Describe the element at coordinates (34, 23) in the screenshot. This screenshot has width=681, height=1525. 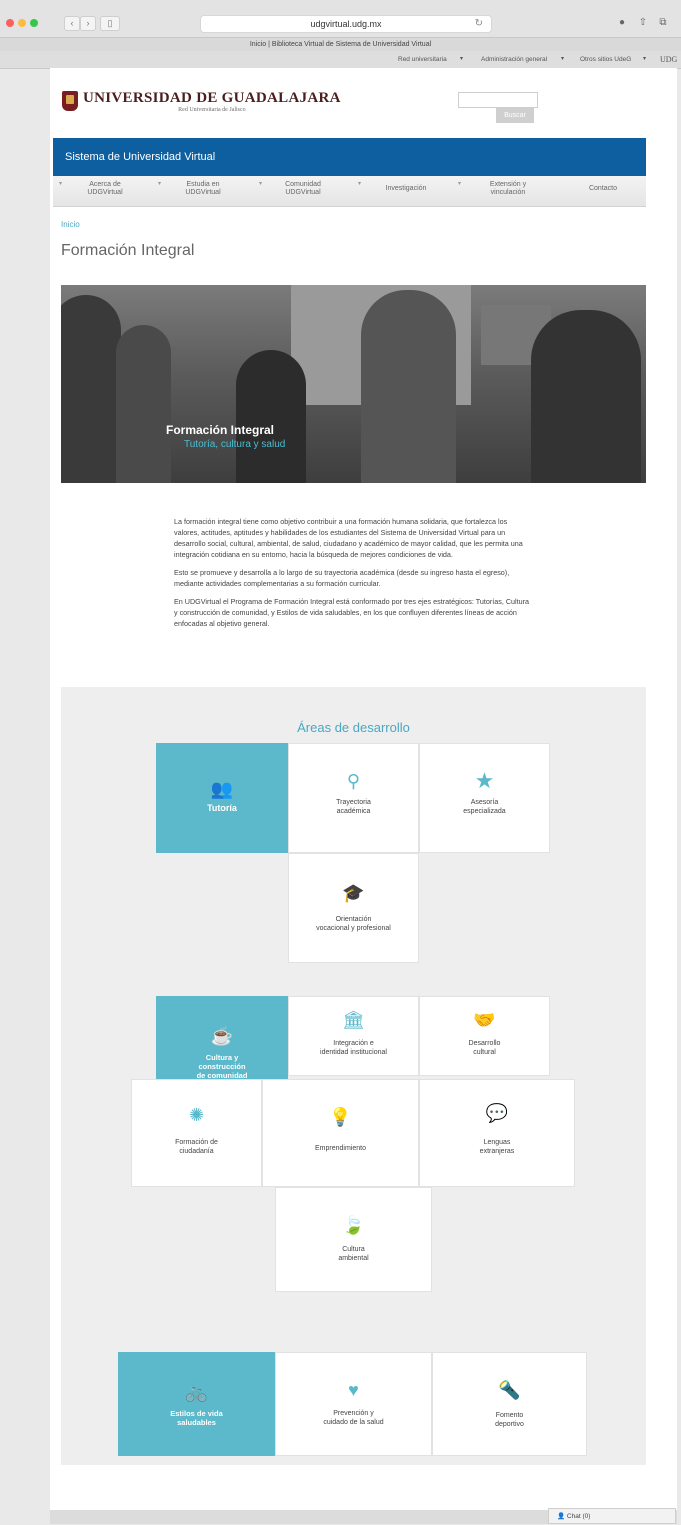
I see `zoom-window-button` at that location.